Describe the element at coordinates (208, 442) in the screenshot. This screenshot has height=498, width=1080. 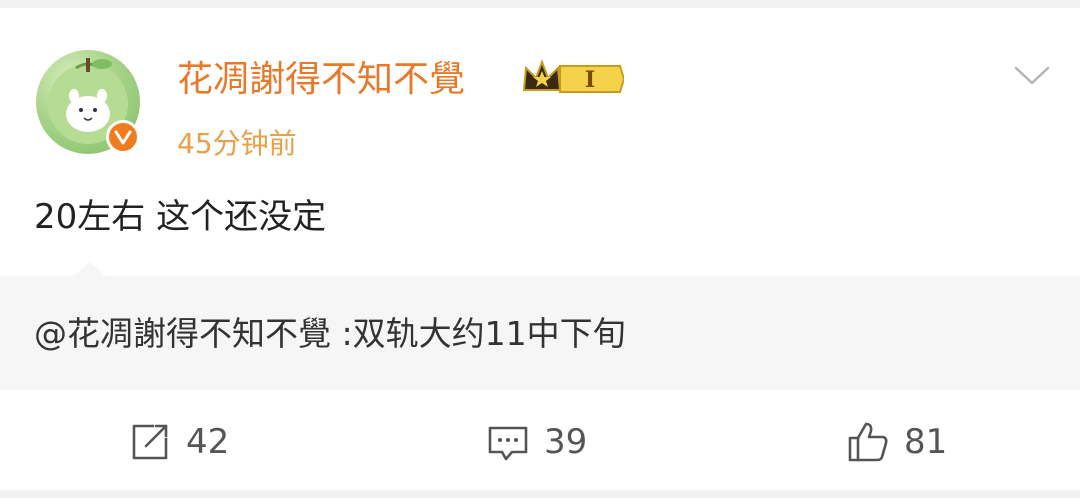
I see `repost-count: 42` at that location.